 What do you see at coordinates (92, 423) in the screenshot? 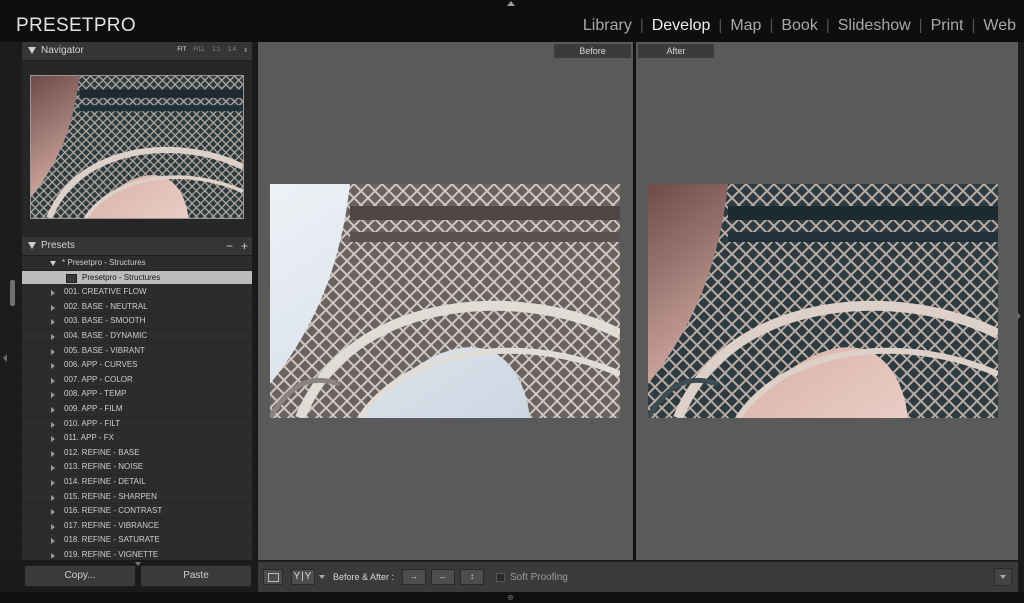
I see `preset-folder-label: 010. APP - FILT` at bounding box center [92, 423].